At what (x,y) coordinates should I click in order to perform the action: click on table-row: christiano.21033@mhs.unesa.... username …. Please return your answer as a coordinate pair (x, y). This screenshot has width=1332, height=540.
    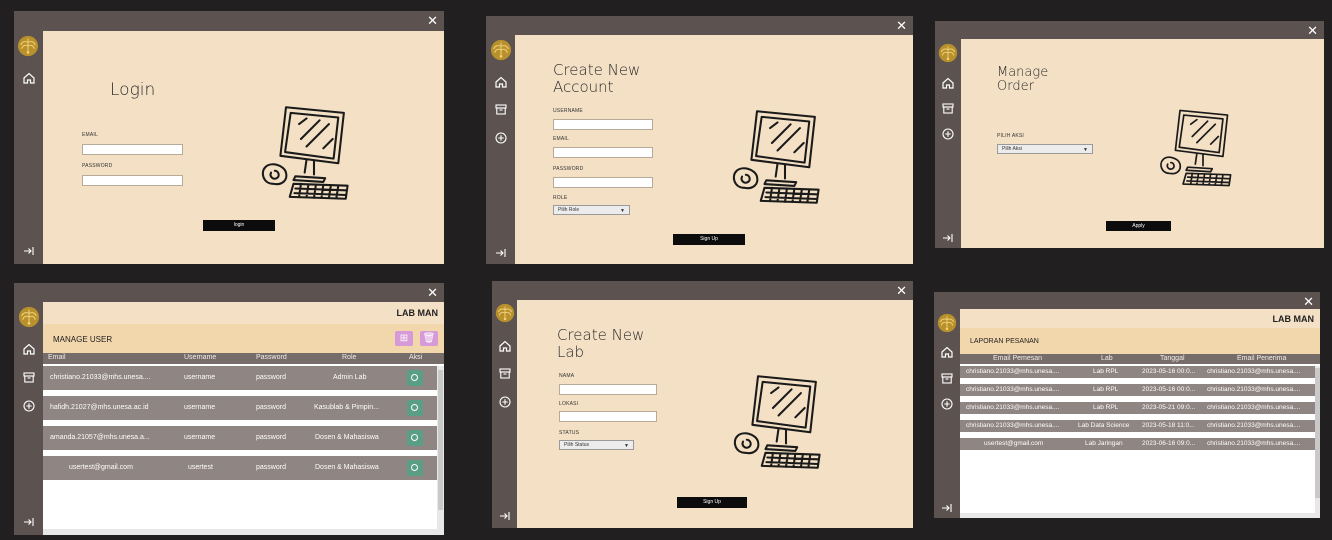
    Looking at the image, I should click on (240, 378).